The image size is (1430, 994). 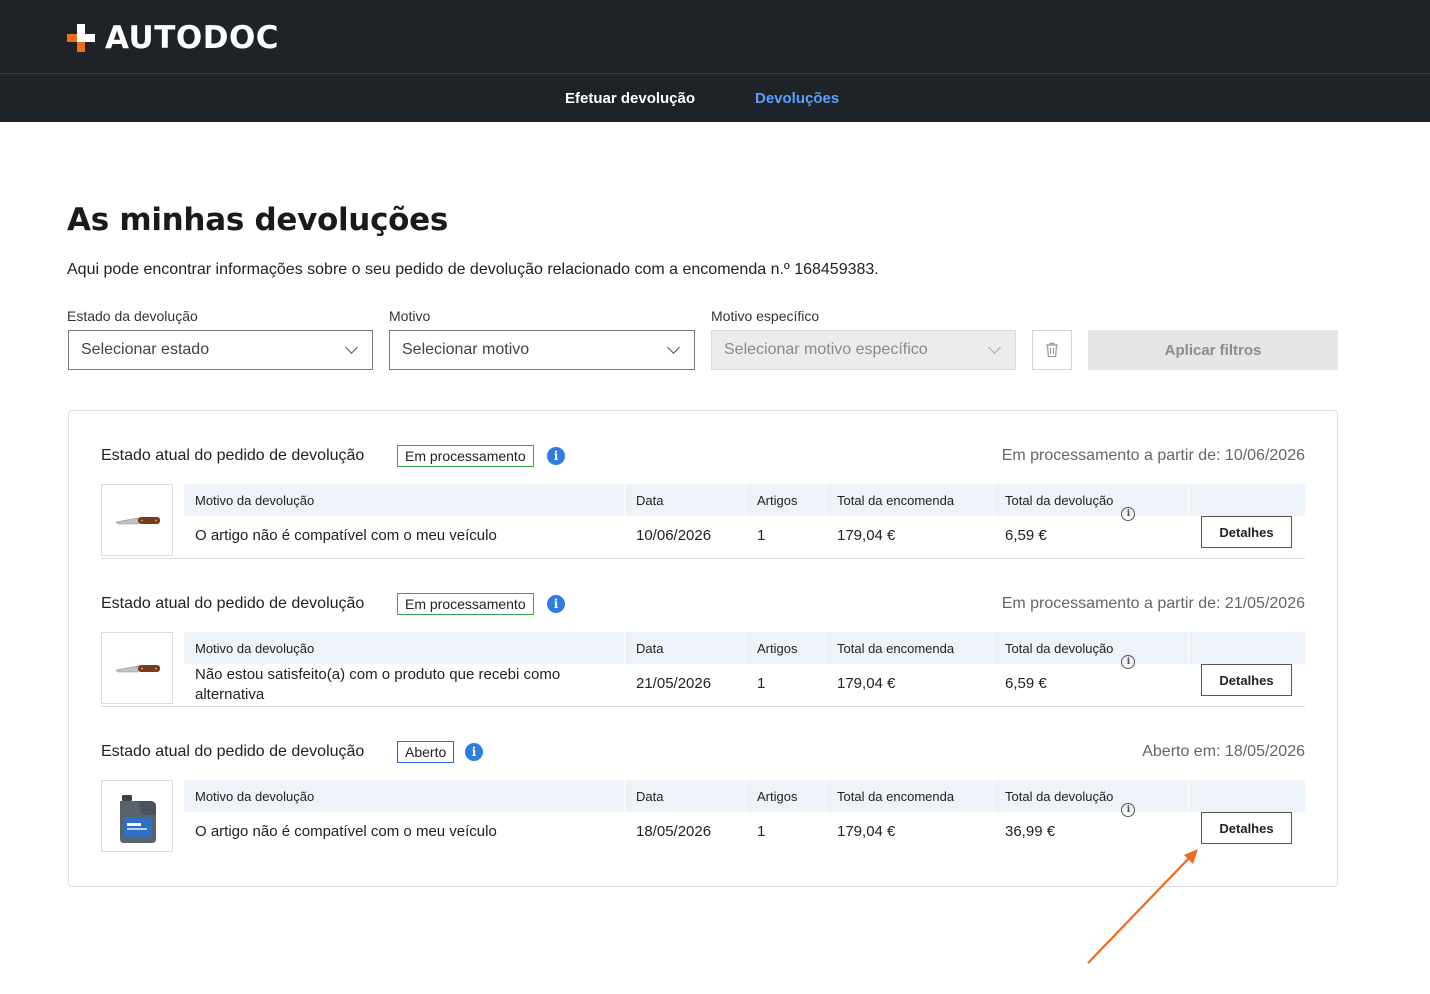 I want to click on main-nav: Efetuar devolução Devoluções, so click(x=715, y=98).